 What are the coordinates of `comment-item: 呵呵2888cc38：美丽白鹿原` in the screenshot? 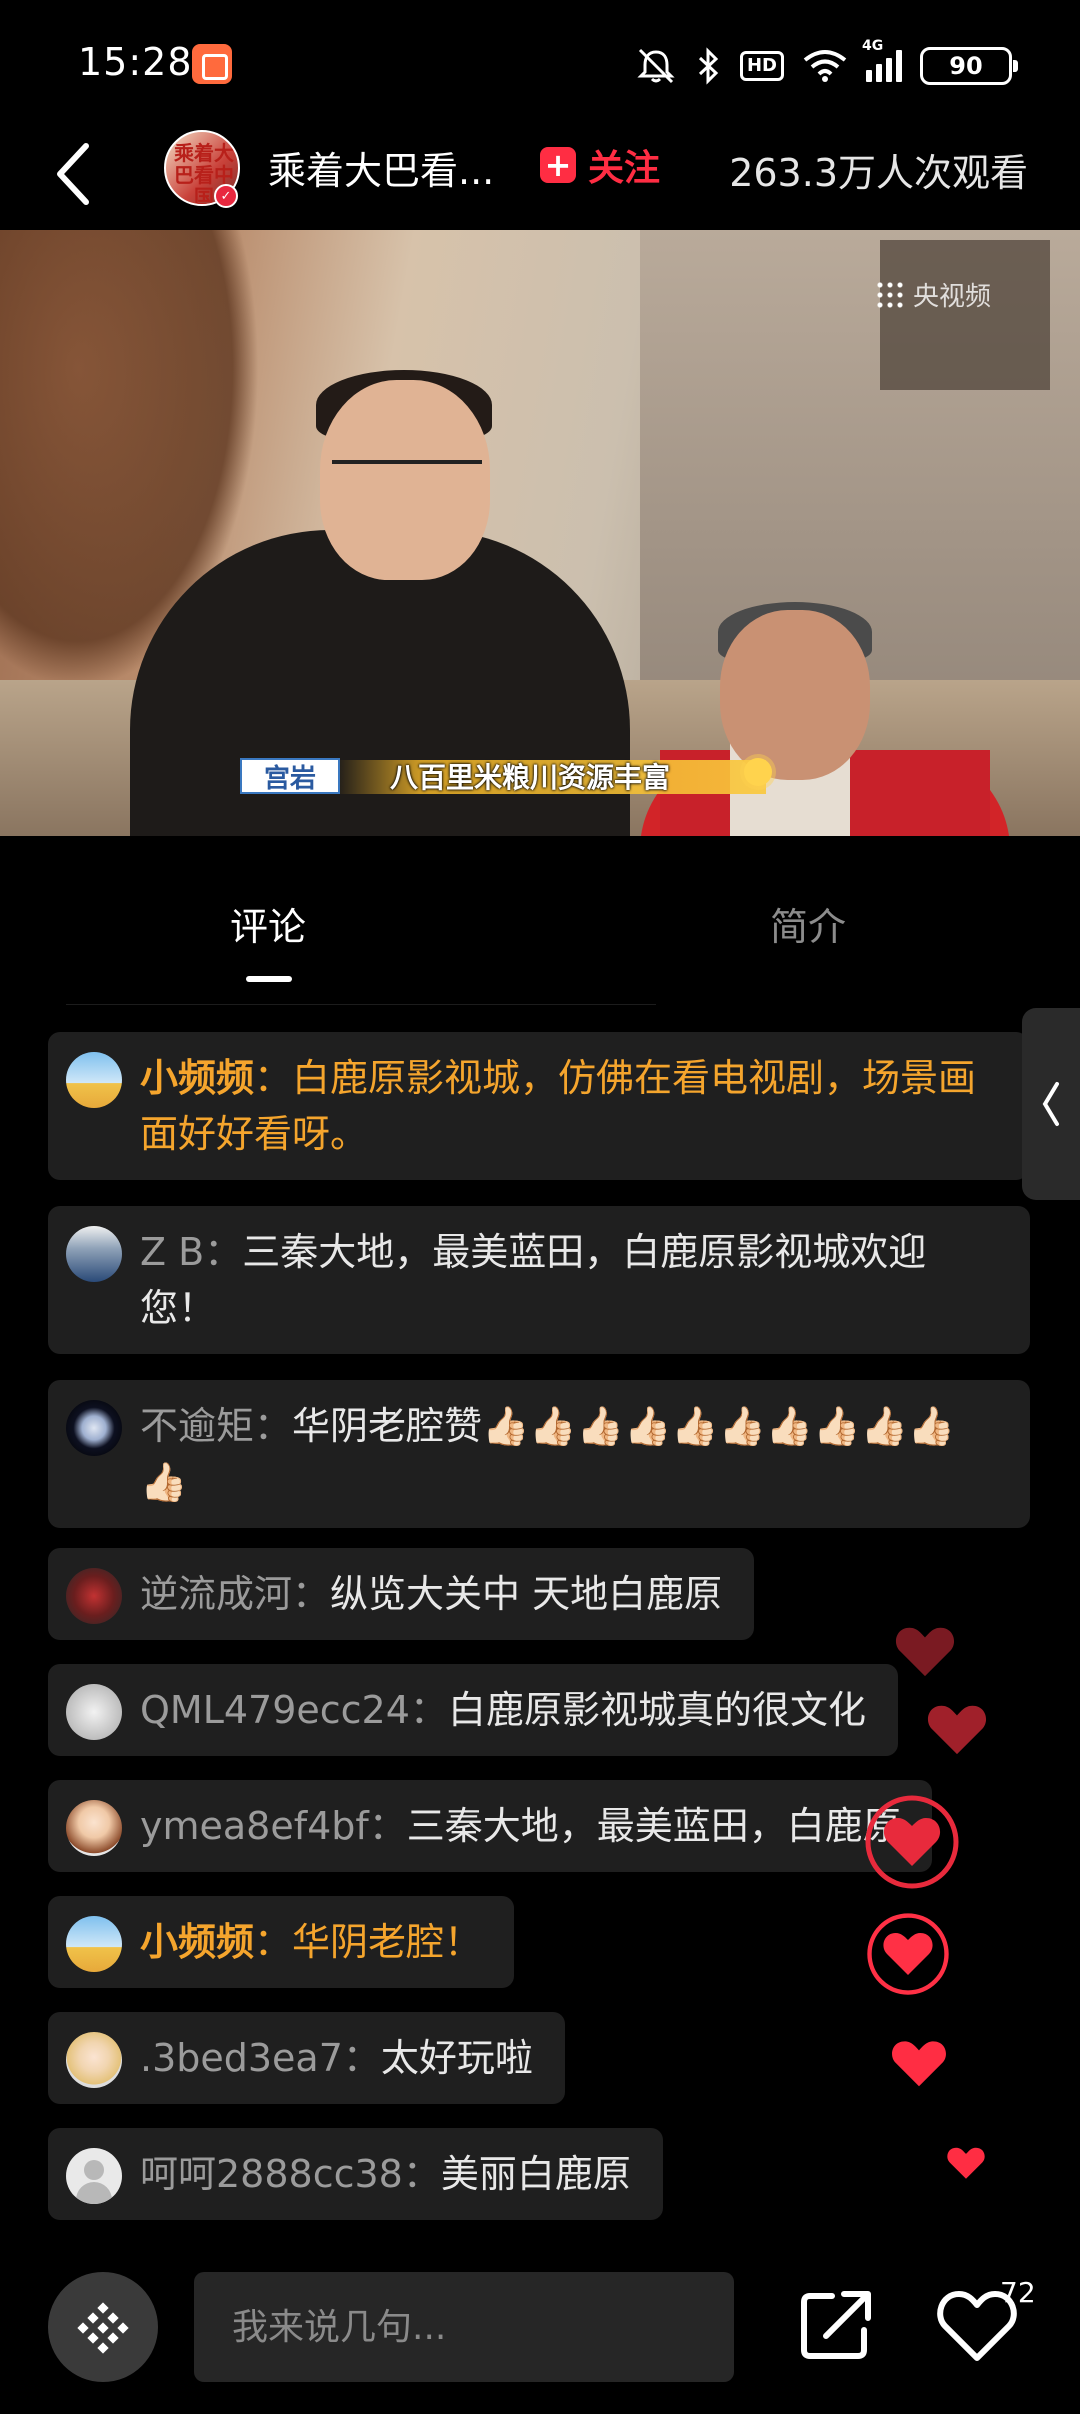 It's located at (355, 2174).